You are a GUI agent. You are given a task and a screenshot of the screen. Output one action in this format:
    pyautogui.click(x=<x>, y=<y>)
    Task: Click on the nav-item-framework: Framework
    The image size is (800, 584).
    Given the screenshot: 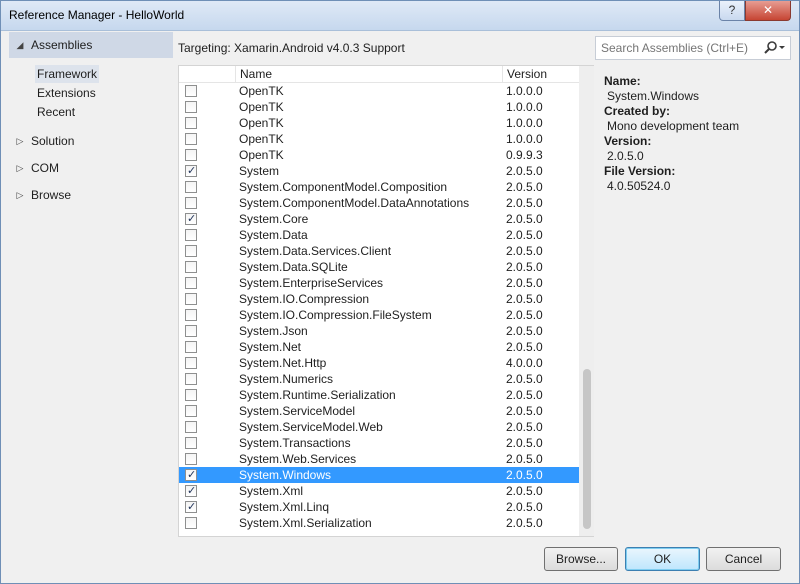 What is the action you would take?
    pyautogui.click(x=67, y=74)
    